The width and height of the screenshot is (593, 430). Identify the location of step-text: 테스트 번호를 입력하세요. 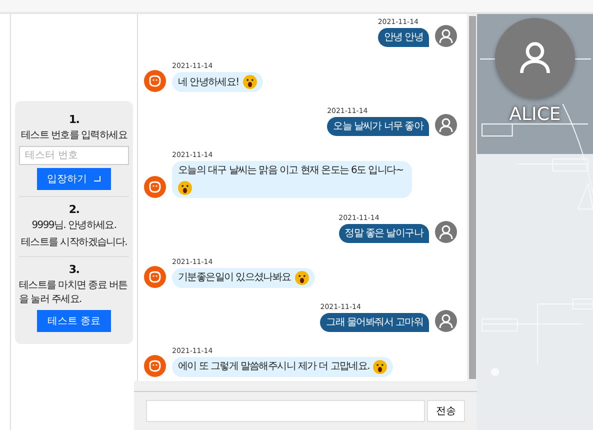
(74, 135).